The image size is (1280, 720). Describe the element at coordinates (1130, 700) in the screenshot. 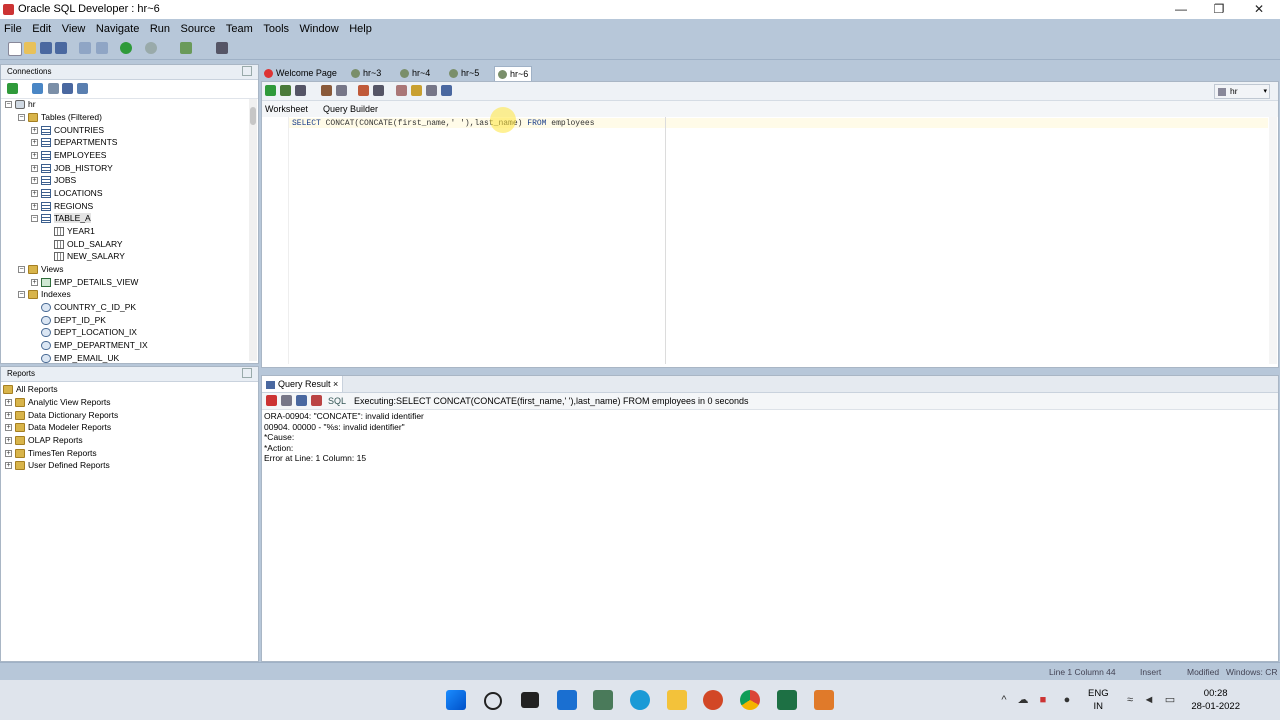

I see `wifi-icon: ≈` at that location.